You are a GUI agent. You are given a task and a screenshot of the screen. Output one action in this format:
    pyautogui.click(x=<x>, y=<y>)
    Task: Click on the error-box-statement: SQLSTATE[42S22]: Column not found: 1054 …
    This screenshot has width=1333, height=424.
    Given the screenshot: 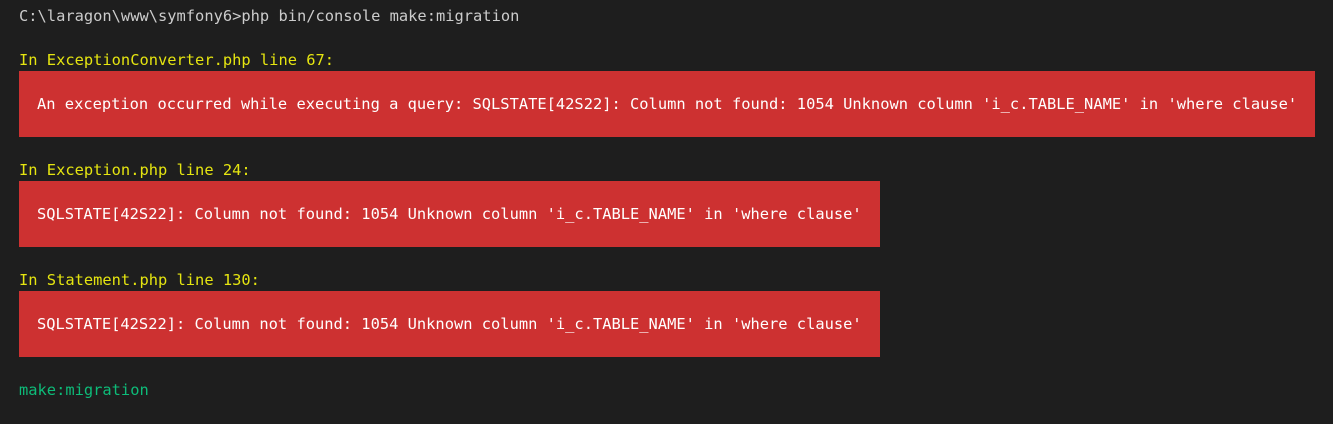 What is the action you would take?
    pyautogui.click(x=449, y=324)
    